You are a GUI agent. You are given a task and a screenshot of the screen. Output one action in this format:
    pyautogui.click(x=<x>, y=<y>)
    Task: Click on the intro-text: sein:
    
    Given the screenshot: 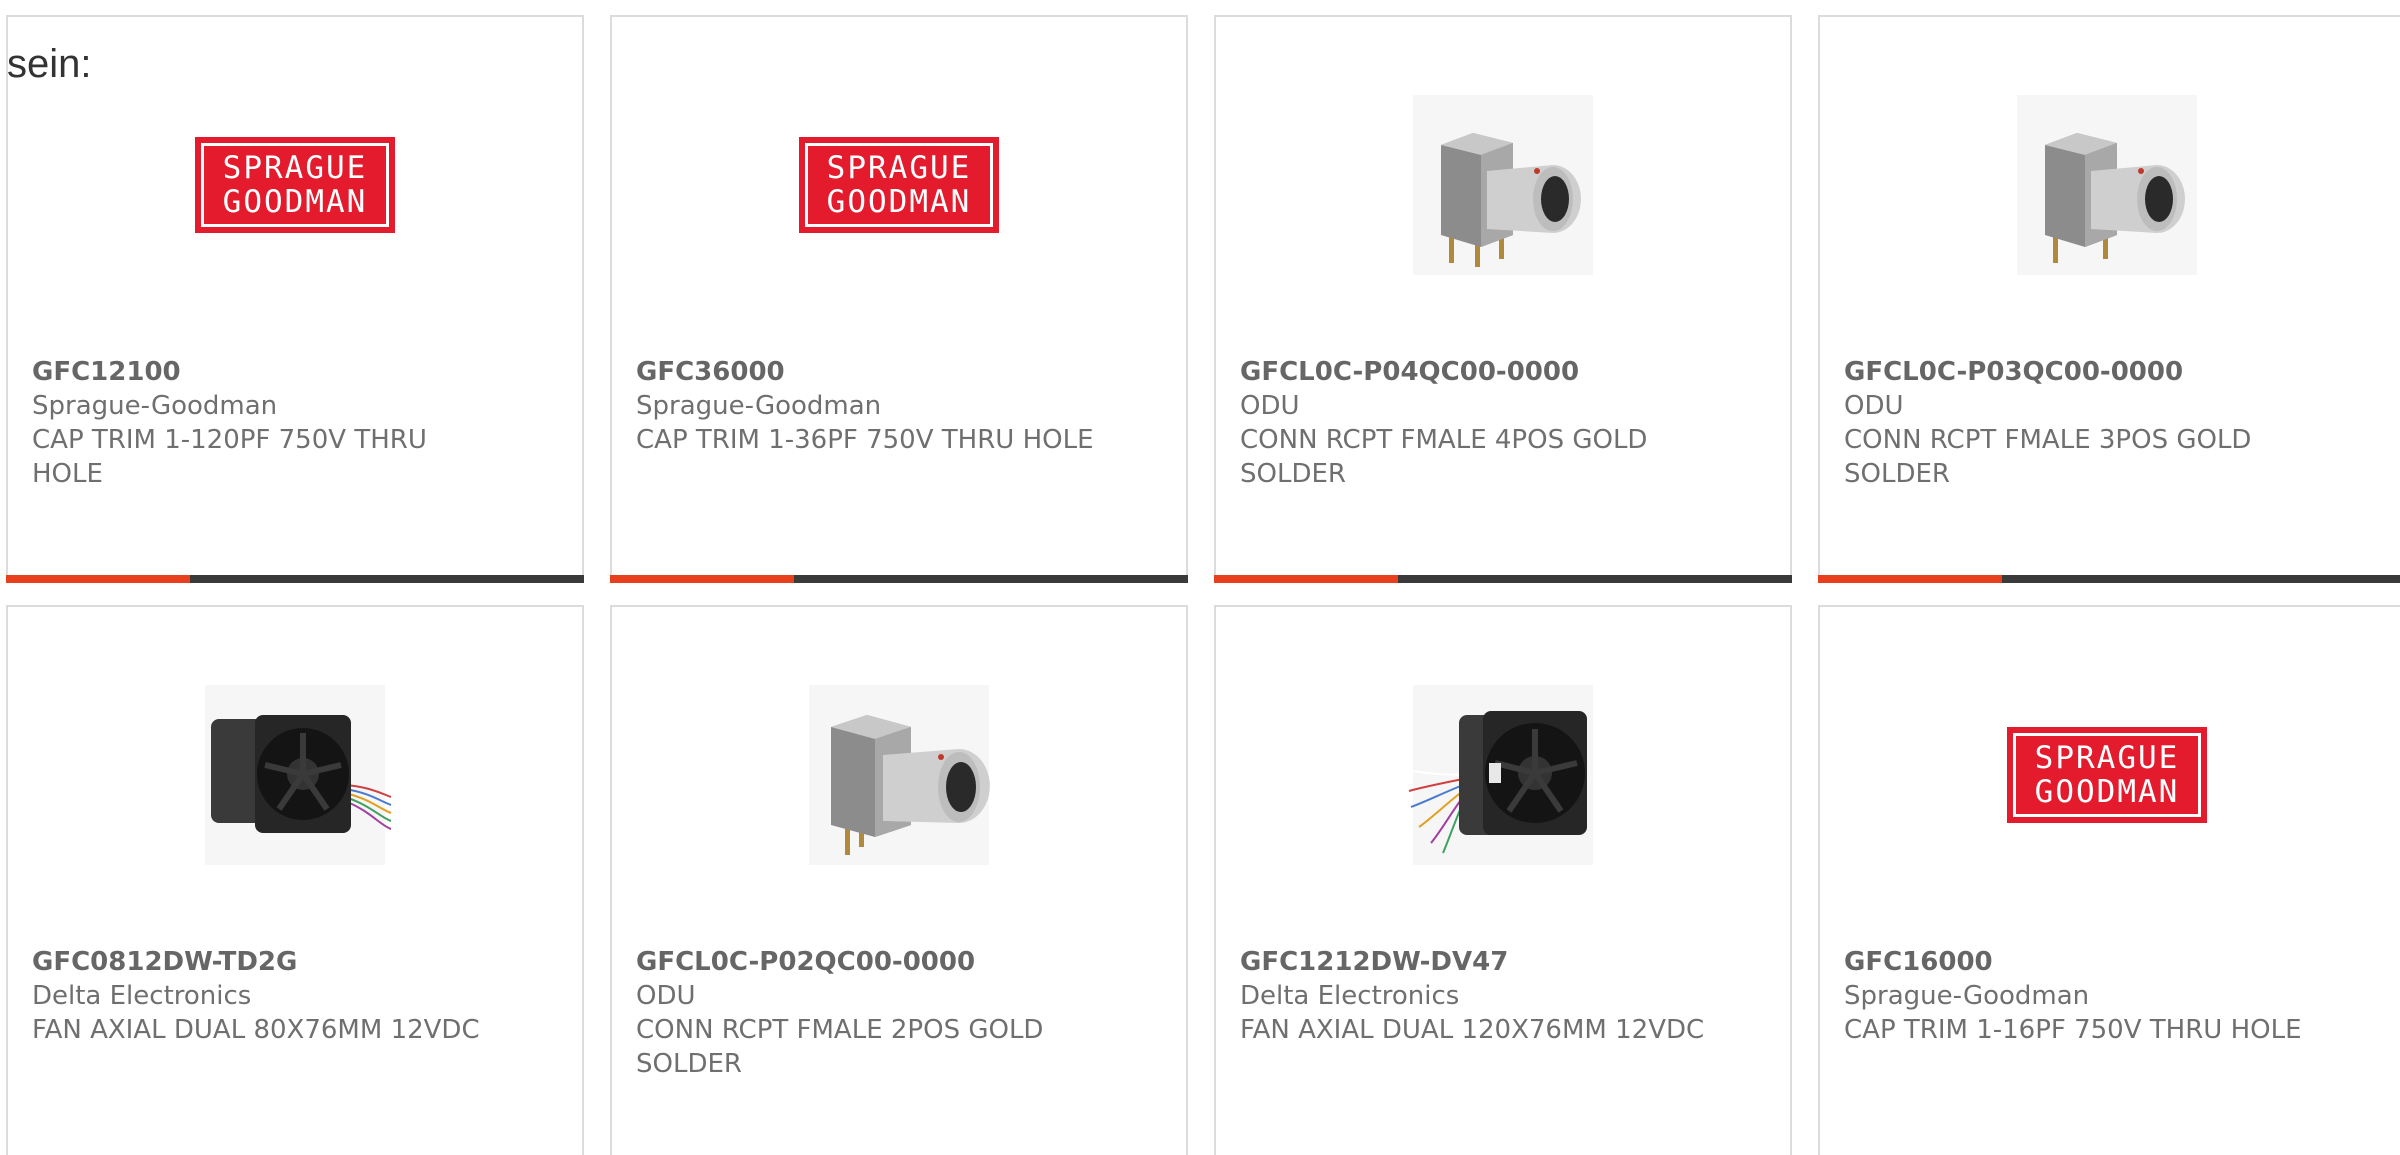 What is the action you would take?
    pyautogui.click(x=49, y=64)
    